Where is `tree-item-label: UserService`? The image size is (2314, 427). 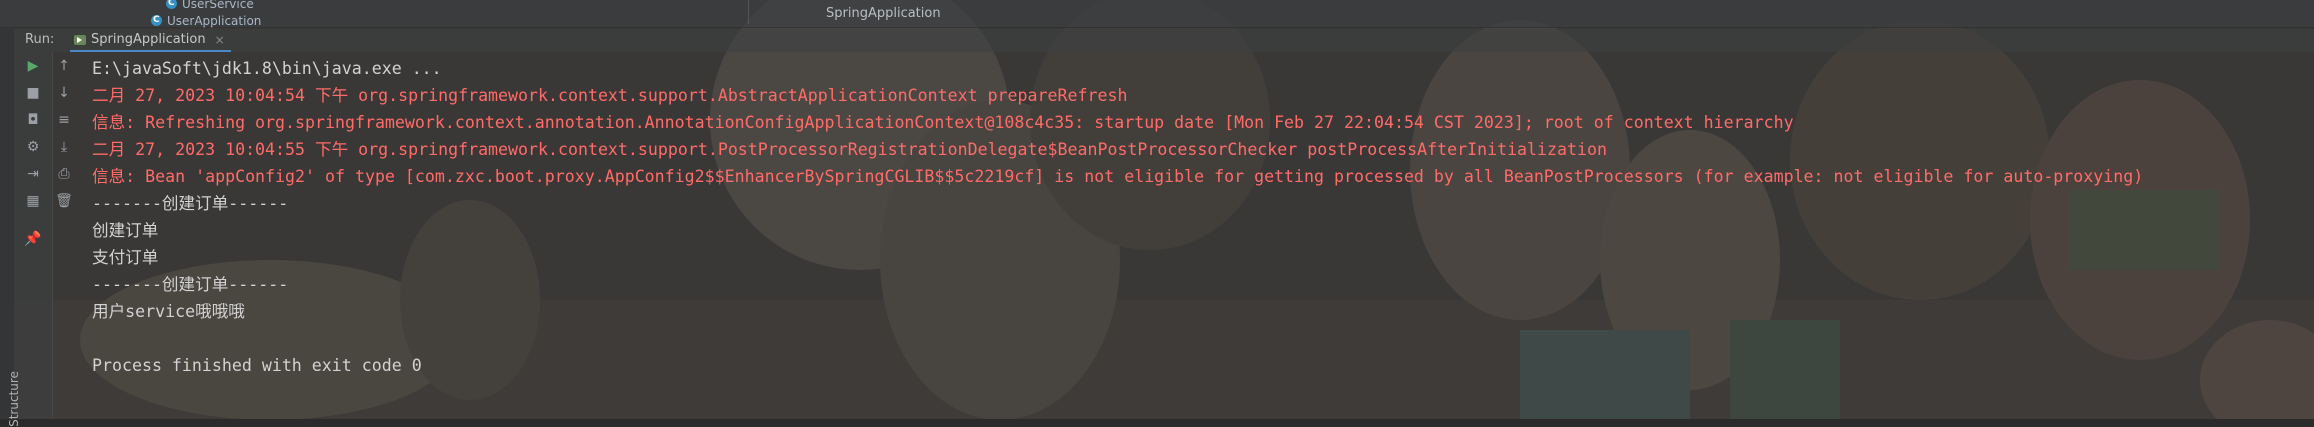 tree-item-label: UserService is located at coordinates (218, 5).